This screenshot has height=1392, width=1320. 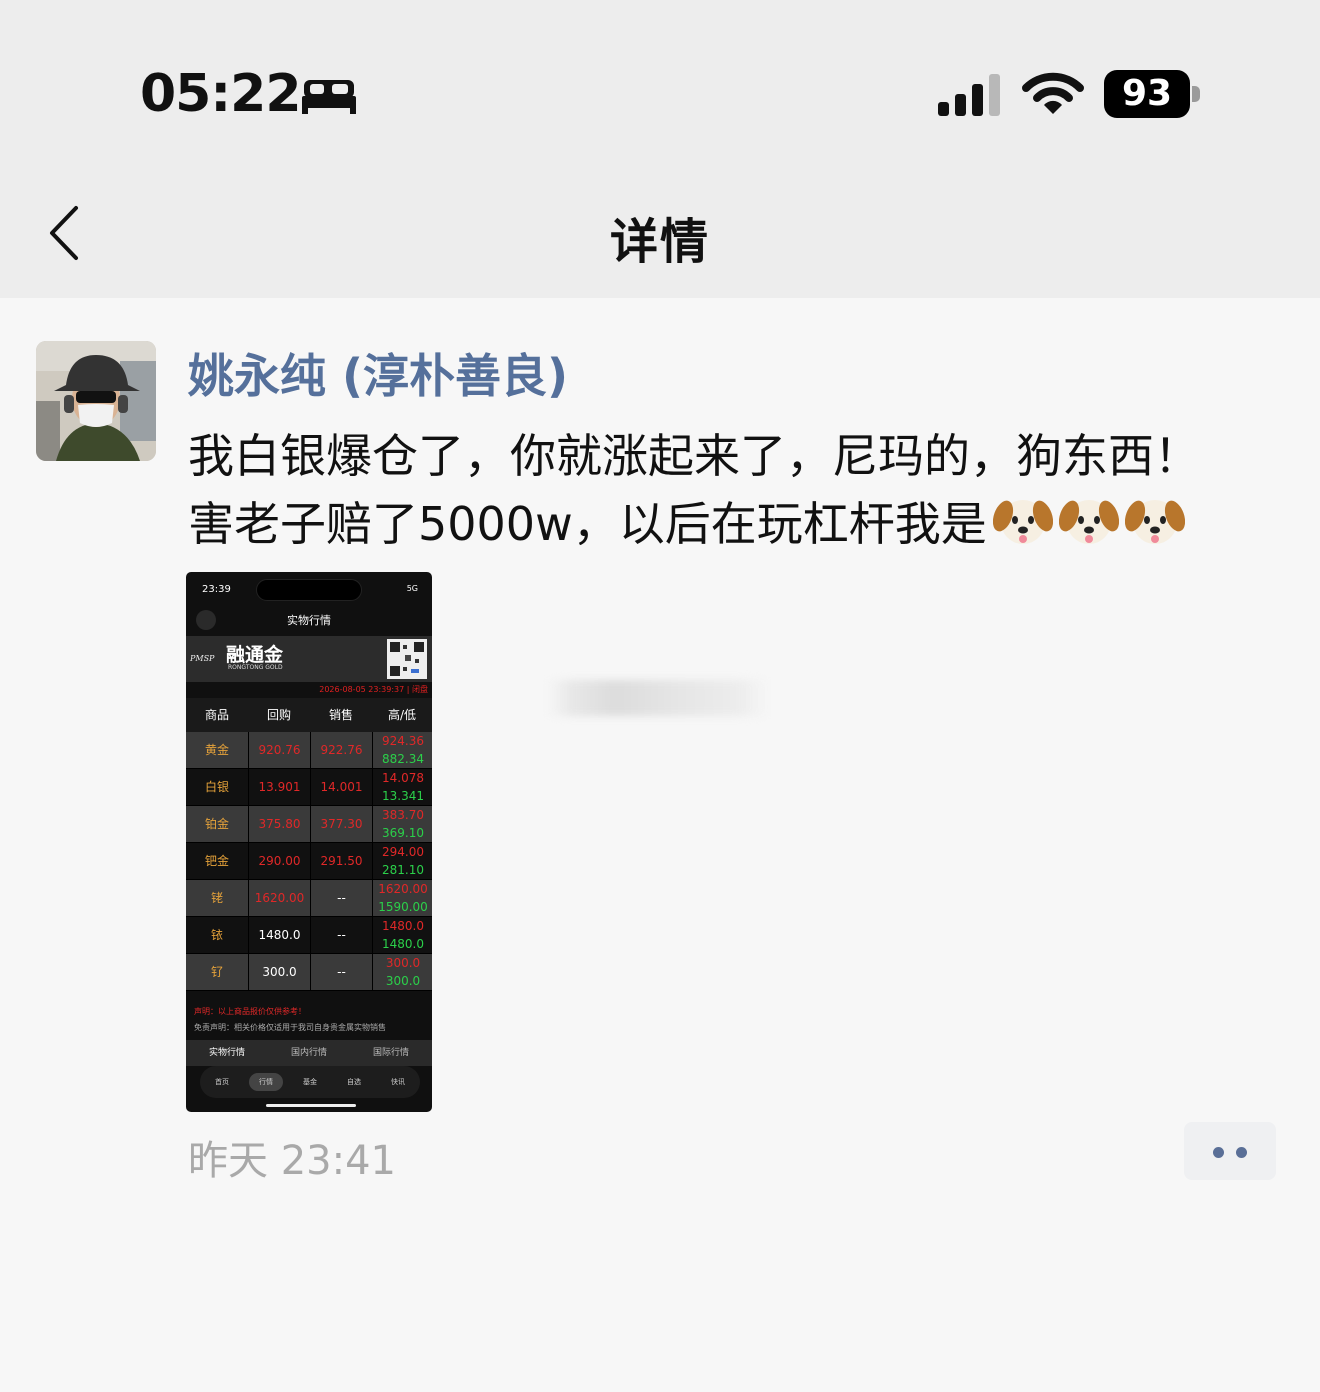 What do you see at coordinates (309, 659) in the screenshot?
I see `image-banner: PMSP 融通金 RONGTONG GOLD` at bounding box center [309, 659].